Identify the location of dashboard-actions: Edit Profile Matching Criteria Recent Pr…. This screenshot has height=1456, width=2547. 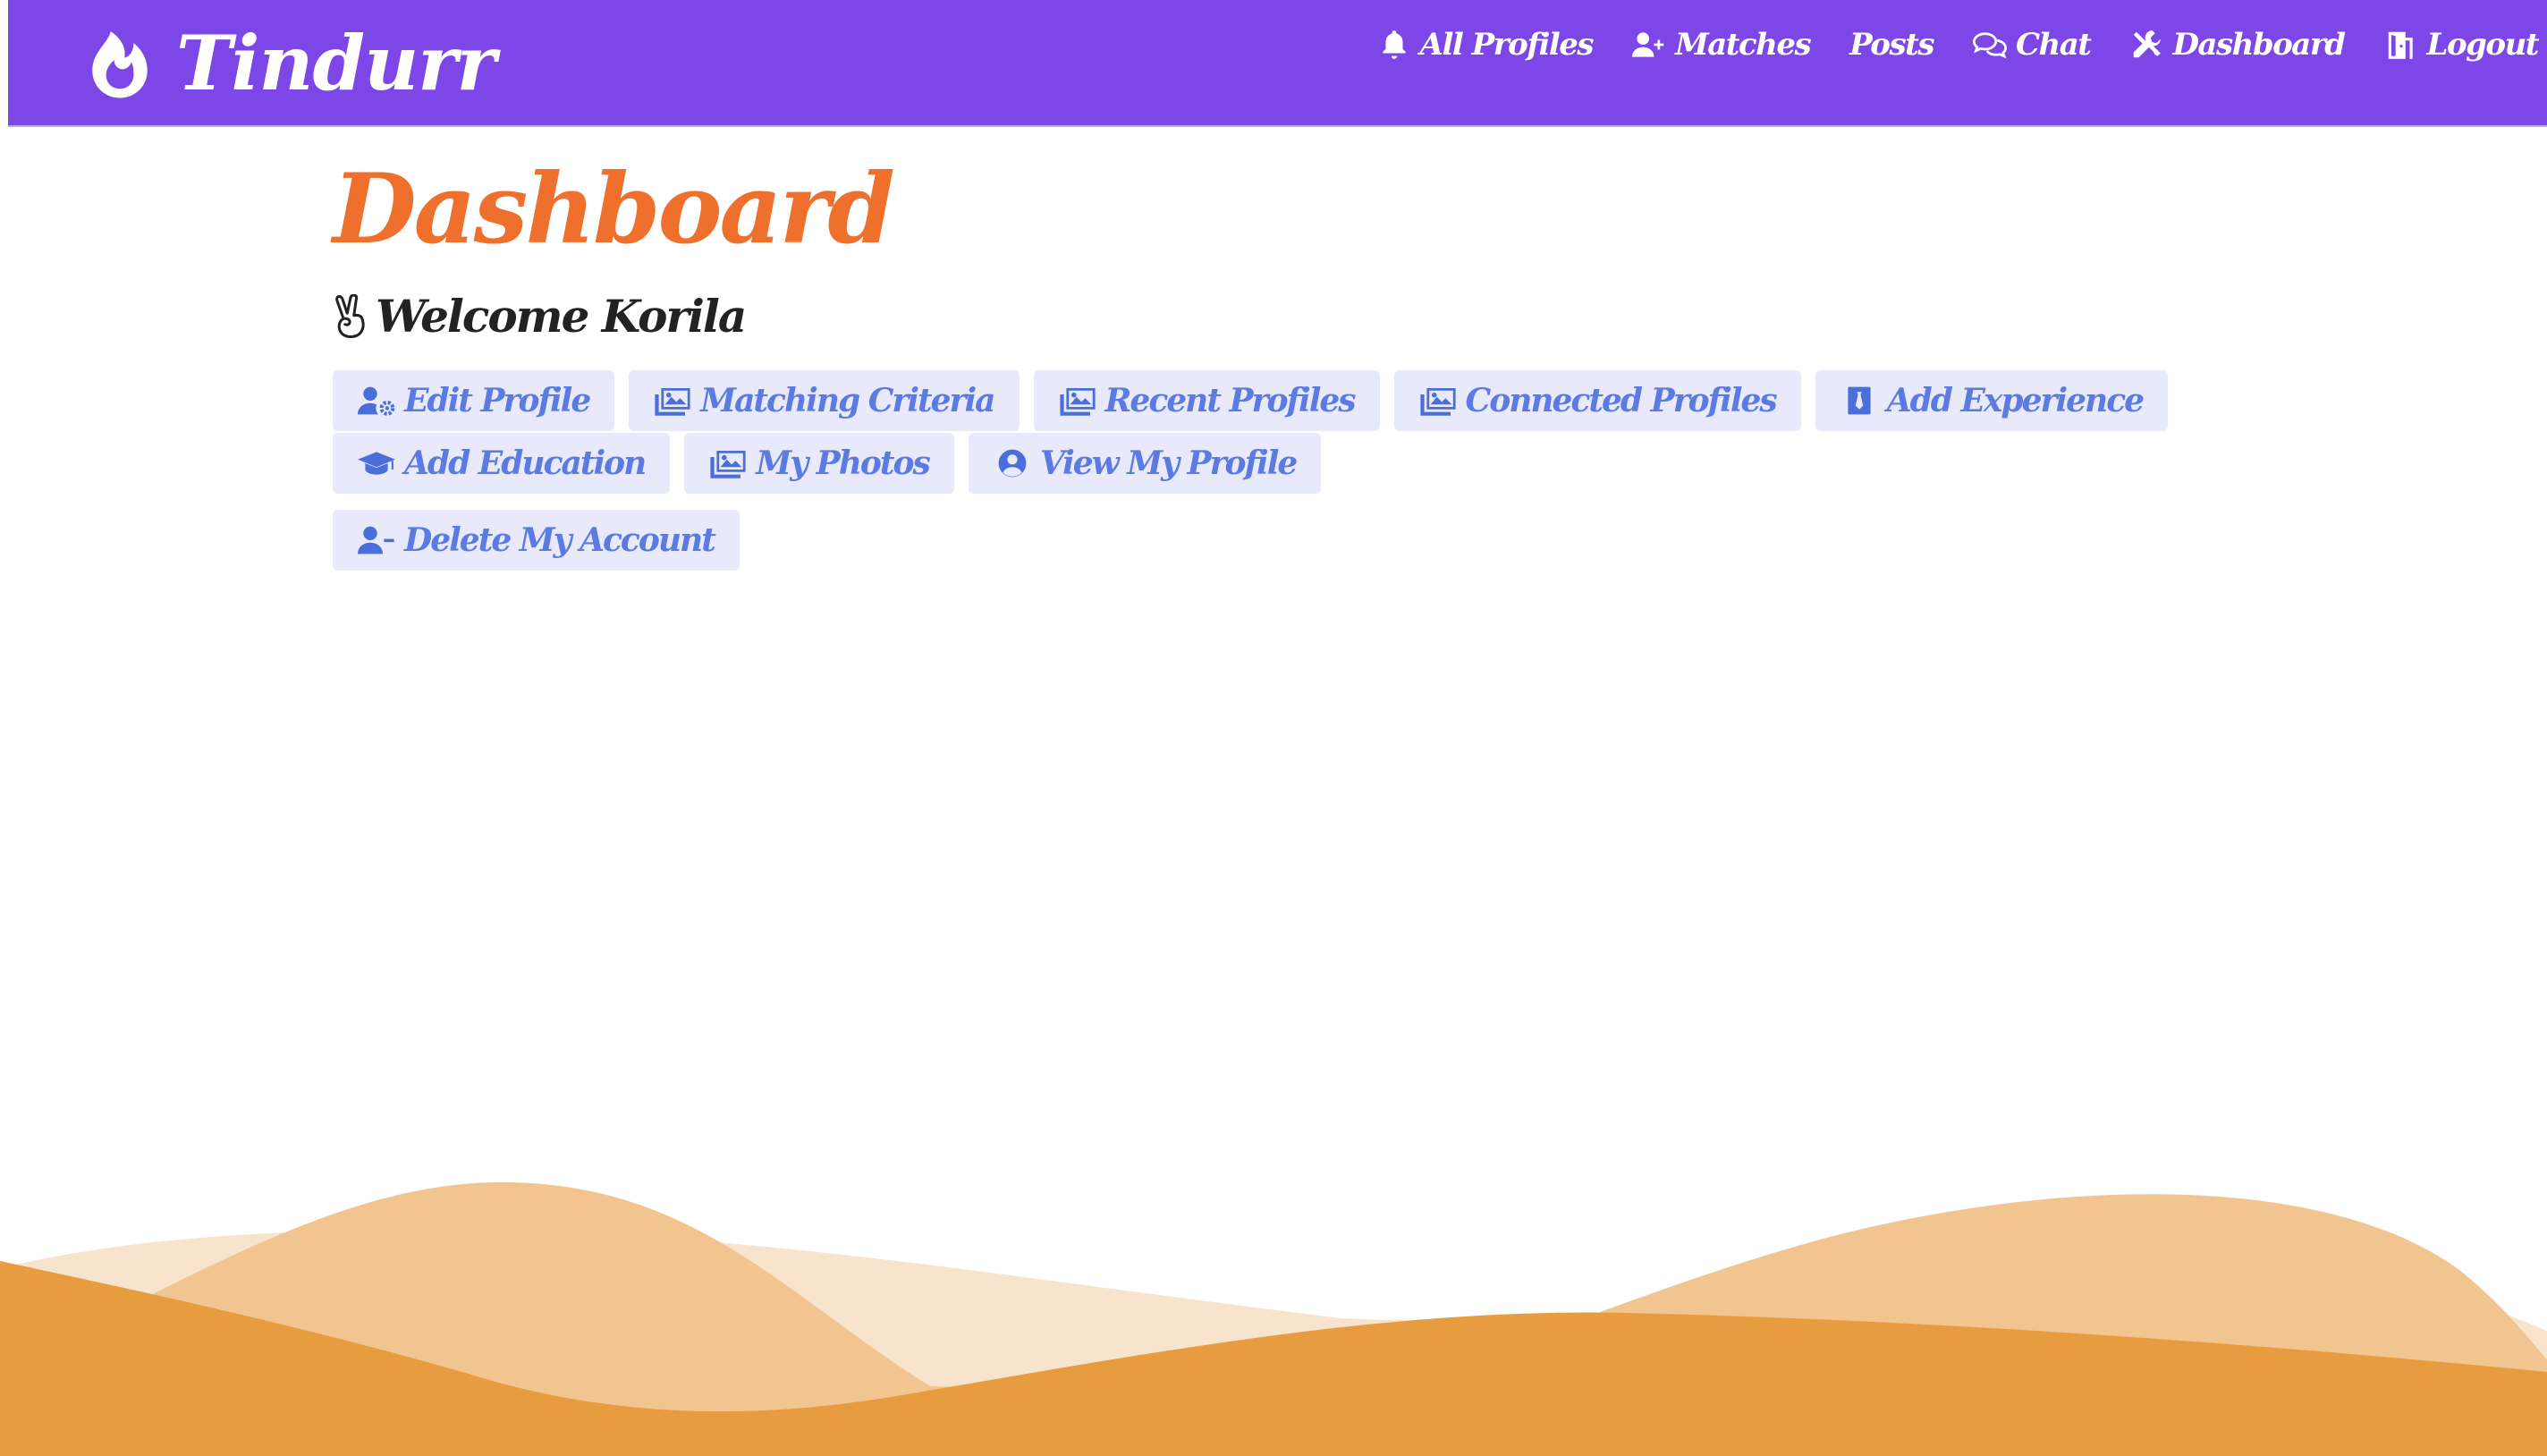
(1251, 470).